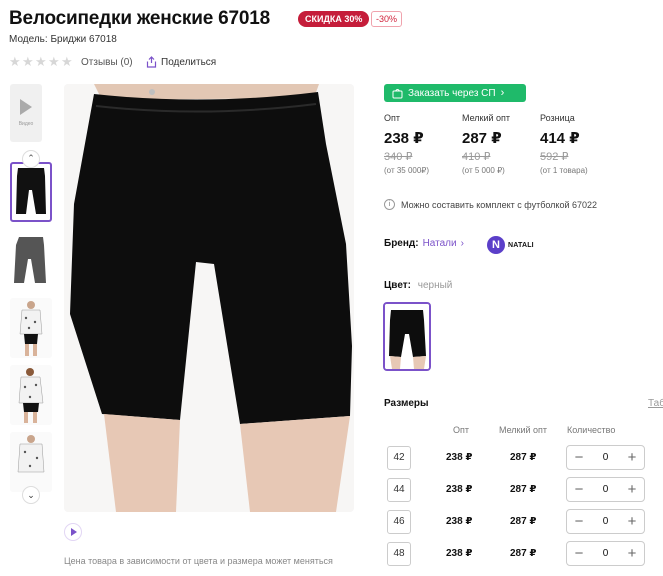  I want to click on brand-logo-text: NATALI, so click(521, 245).